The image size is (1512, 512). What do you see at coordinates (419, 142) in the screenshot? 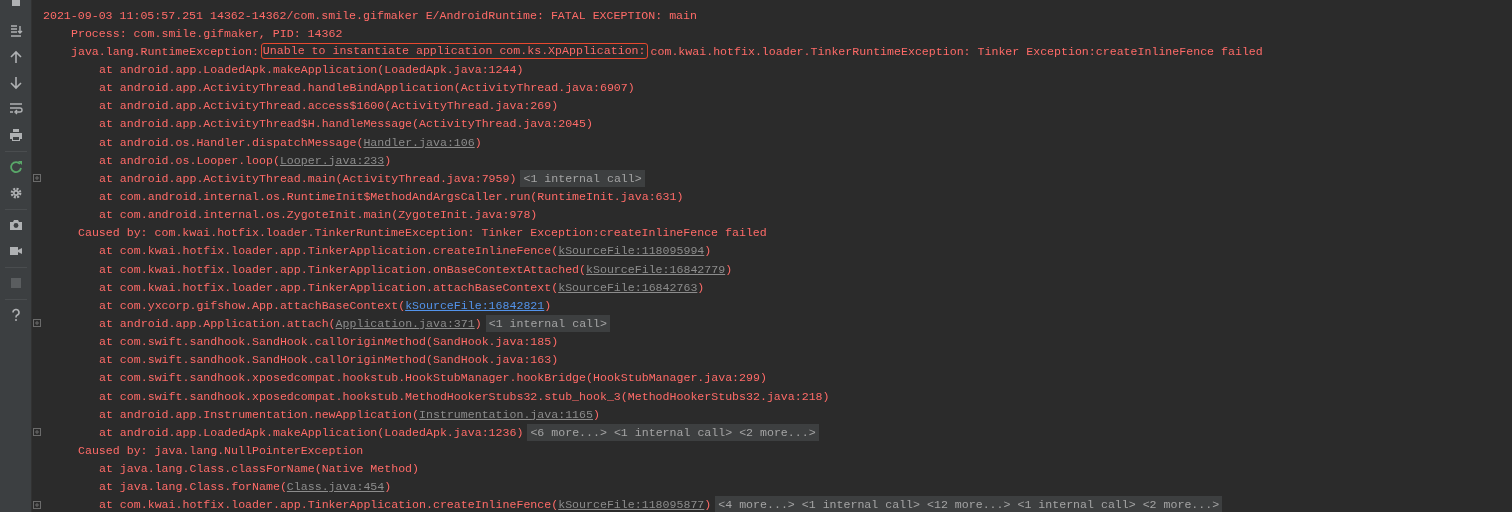
I see `source-link: Handler.java:106` at bounding box center [419, 142].